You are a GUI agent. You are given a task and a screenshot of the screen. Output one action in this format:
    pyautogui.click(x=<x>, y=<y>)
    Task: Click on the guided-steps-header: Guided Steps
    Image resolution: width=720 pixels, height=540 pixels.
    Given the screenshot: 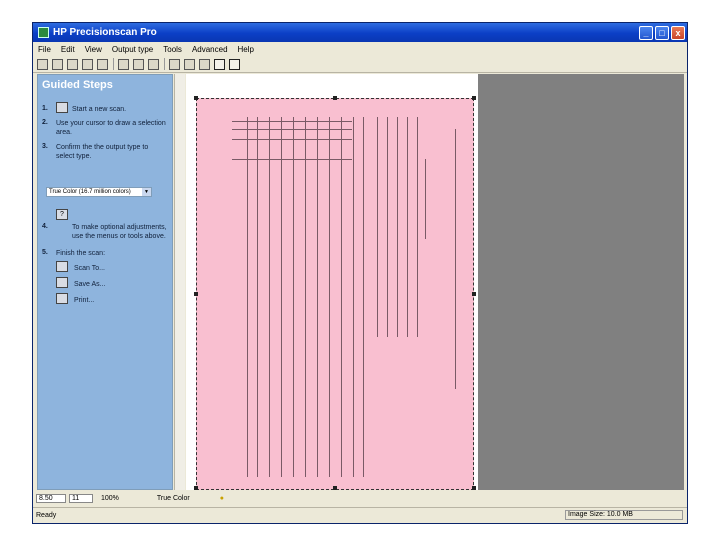 What is the action you would take?
    pyautogui.click(x=77, y=85)
    